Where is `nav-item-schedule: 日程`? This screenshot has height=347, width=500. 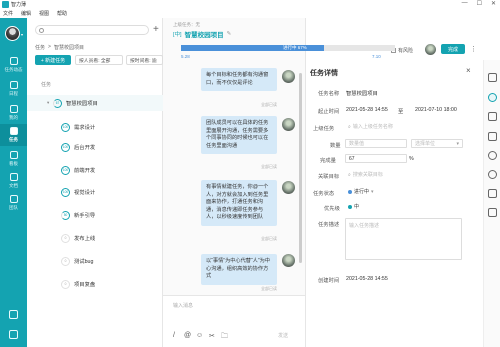
nav-item-schedule: 日程 is located at coordinates (13, 89).